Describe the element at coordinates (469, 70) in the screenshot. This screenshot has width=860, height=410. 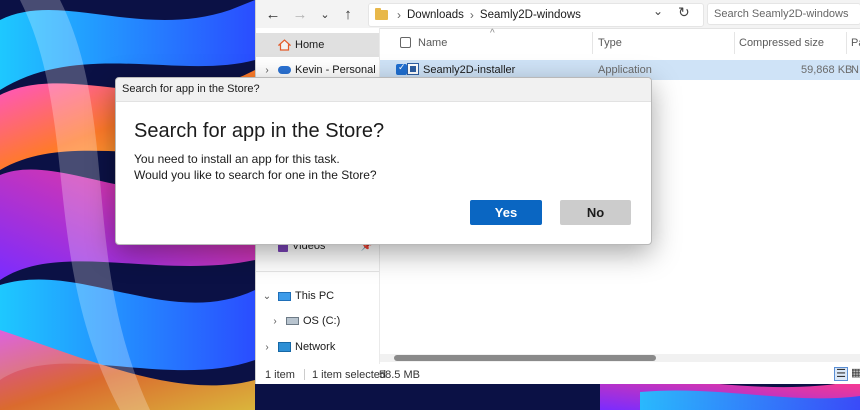
I see `file-name: Seamly2D-installer` at that location.